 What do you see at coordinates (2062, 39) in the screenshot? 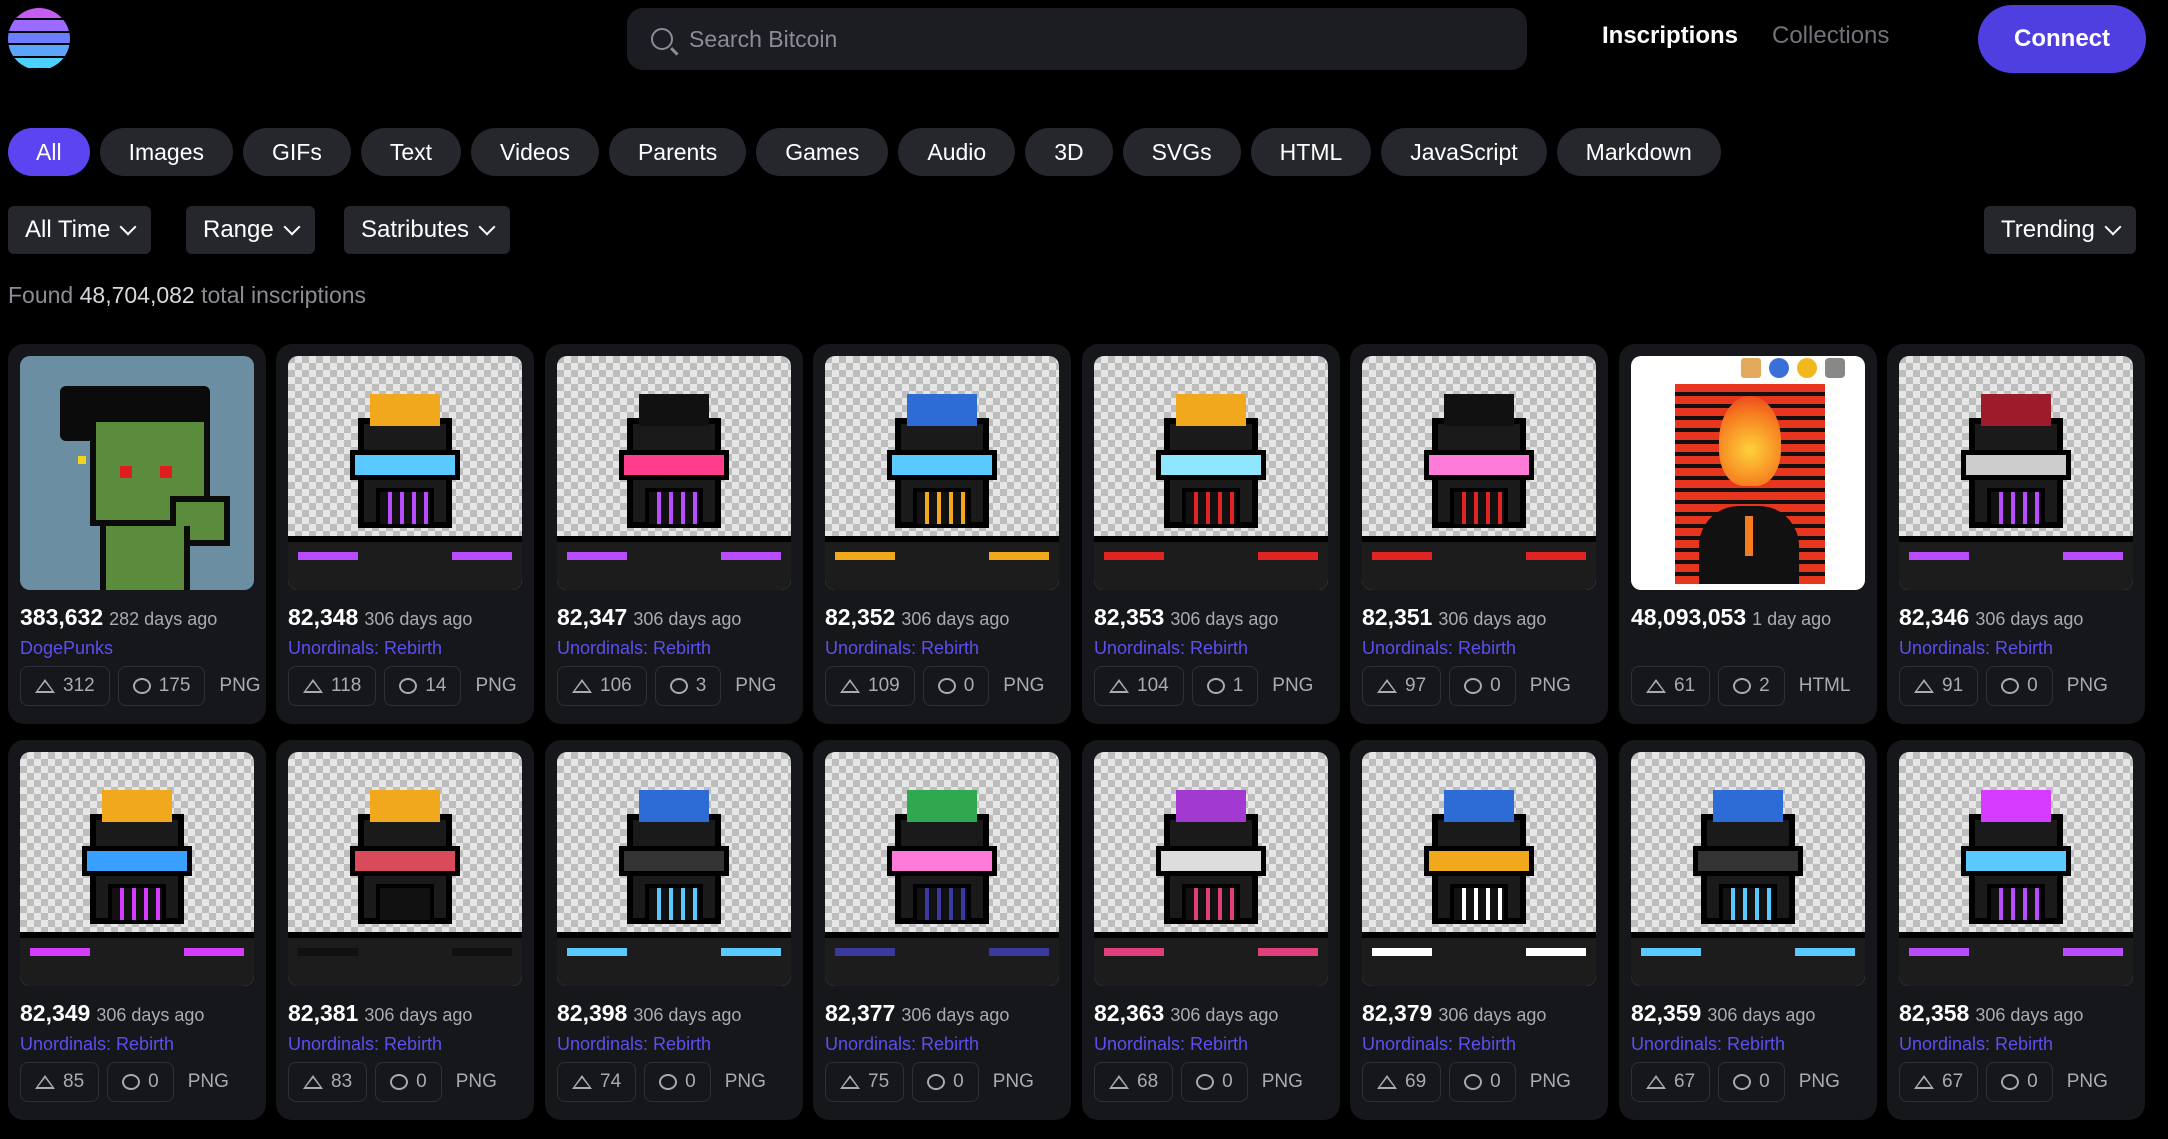
I see `connect-button: Connect` at bounding box center [2062, 39].